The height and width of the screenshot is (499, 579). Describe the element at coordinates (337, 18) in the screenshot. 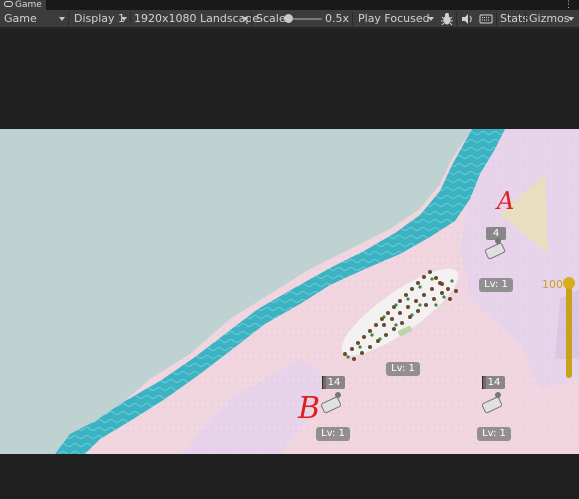

I see `scale-value: 0.5x` at that location.